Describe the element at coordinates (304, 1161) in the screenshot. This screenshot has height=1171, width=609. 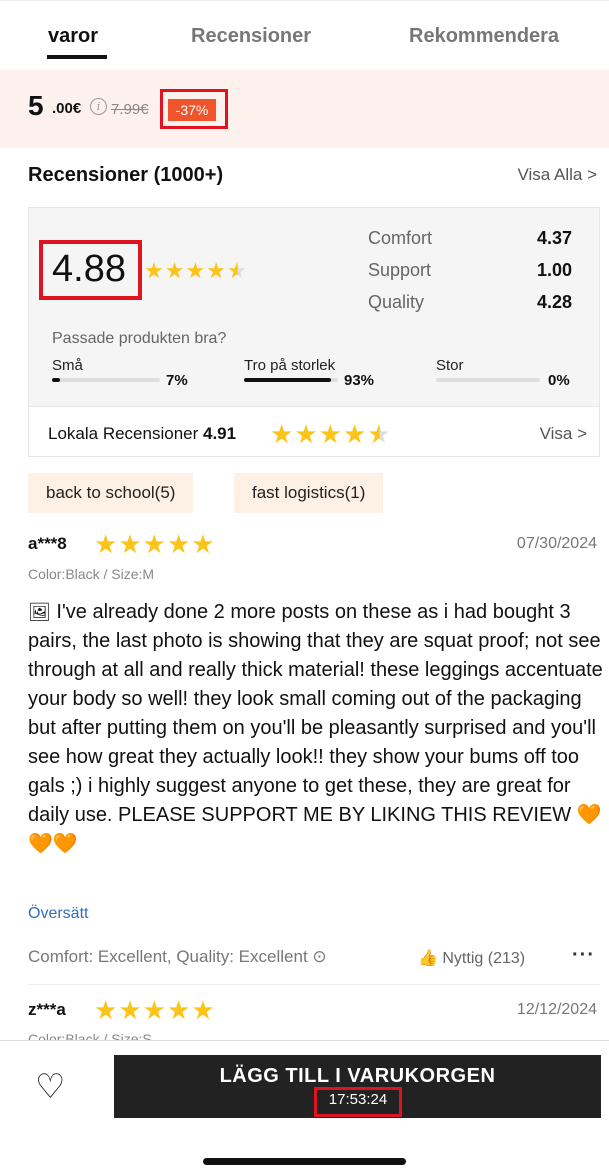
I see `home-indicator` at that location.